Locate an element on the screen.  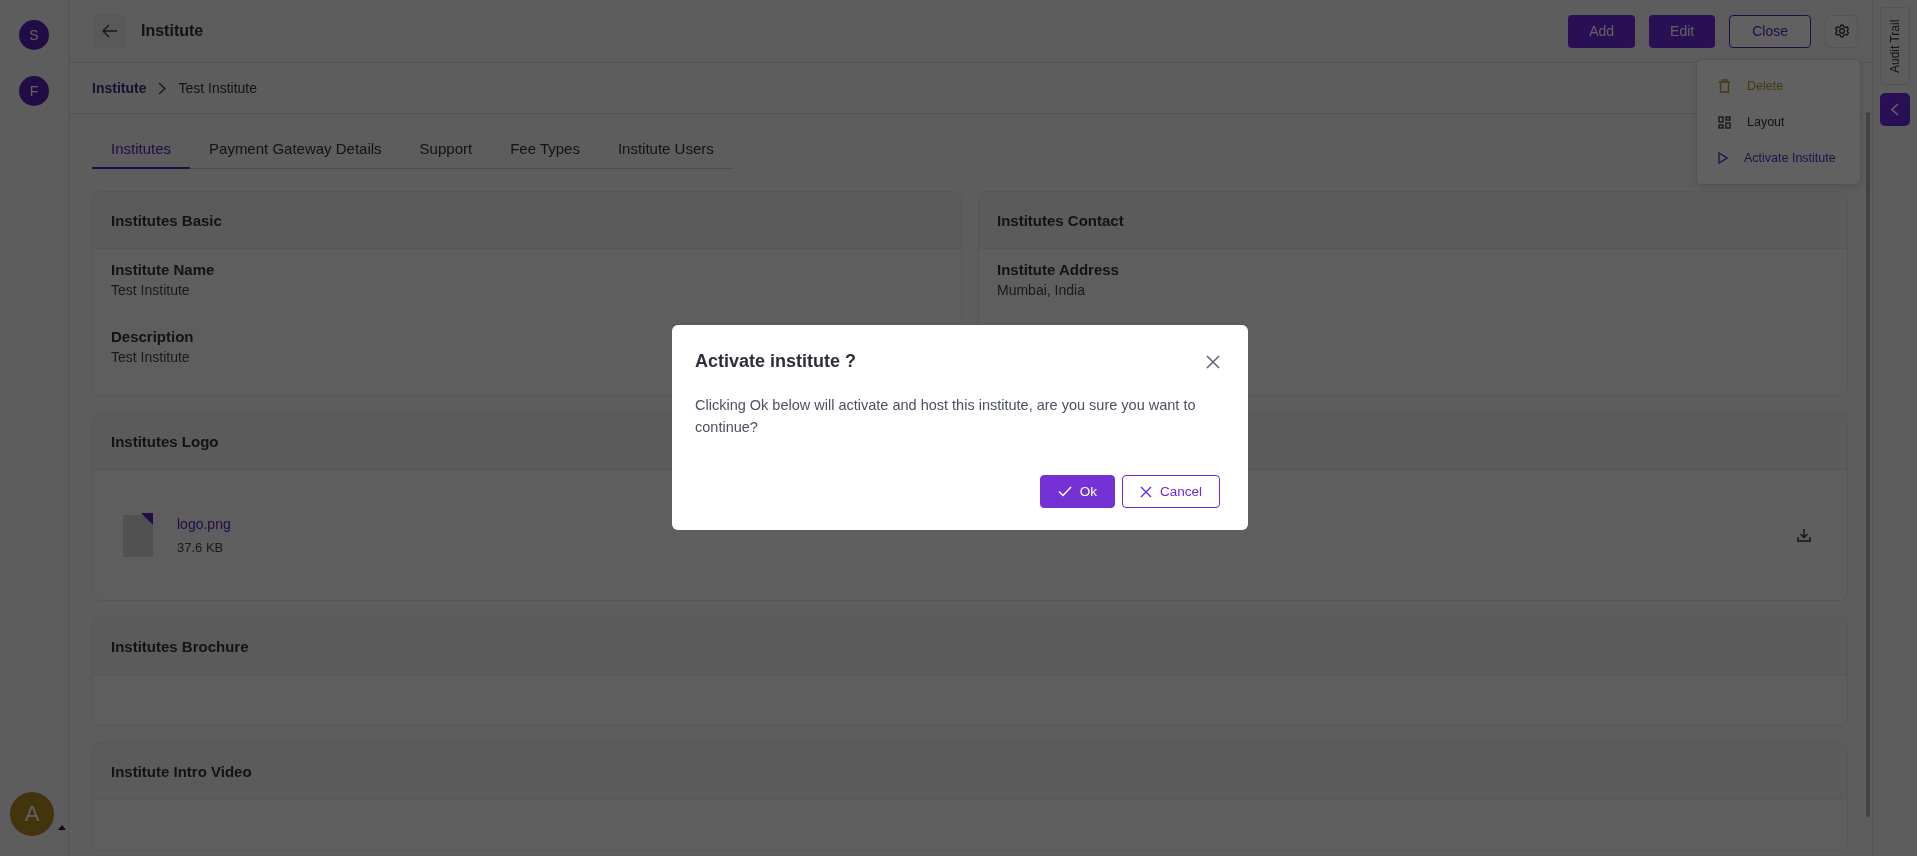
back-arrow-icon is located at coordinates (110, 31).